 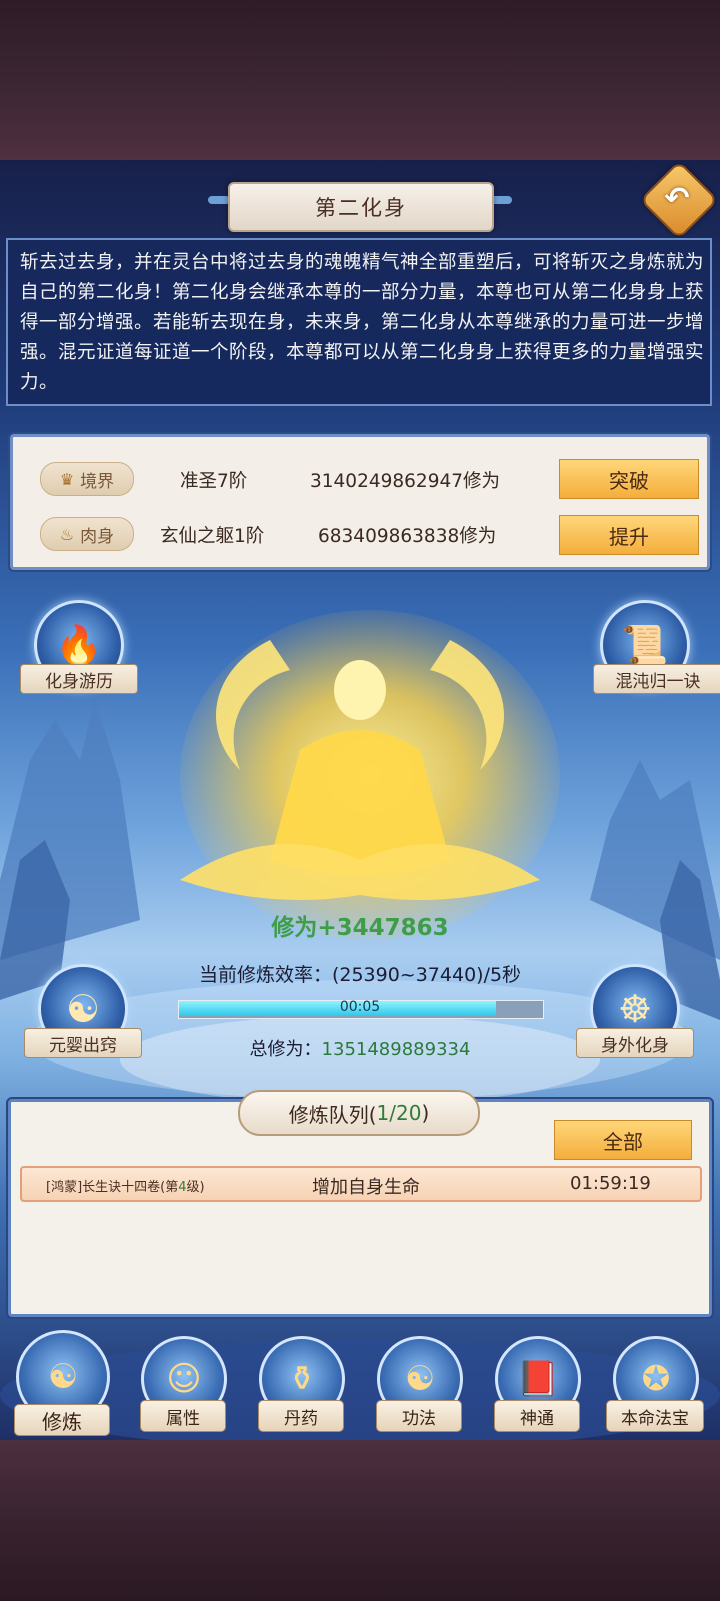 What do you see at coordinates (610, 1183) in the screenshot?
I see `queue-item-time: 01:59:19` at bounding box center [610, 1183].